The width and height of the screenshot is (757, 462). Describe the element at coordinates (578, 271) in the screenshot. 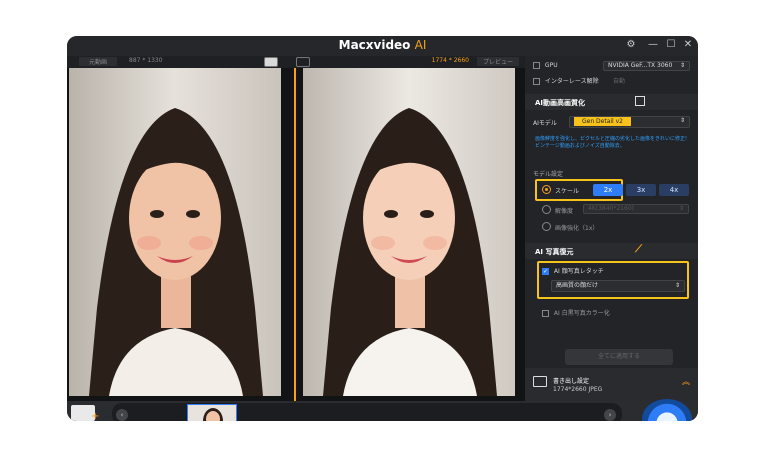

I see `face-touch-label: AI 顔写真レタッチ` at that location.